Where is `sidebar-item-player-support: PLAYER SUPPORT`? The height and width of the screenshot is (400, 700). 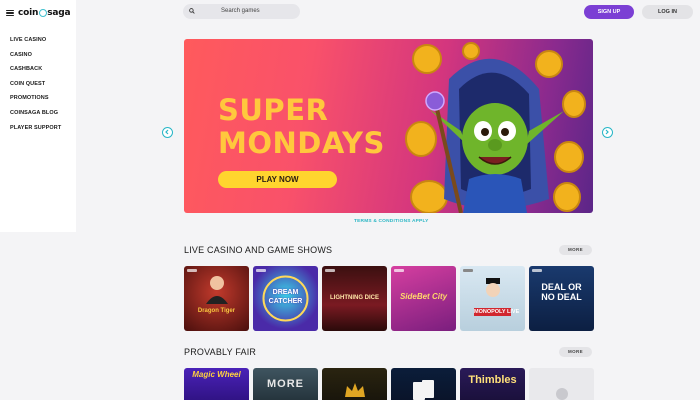 sidebar-item-player-support: PLAYER SUPPORT is located at coordinates (35, 131).